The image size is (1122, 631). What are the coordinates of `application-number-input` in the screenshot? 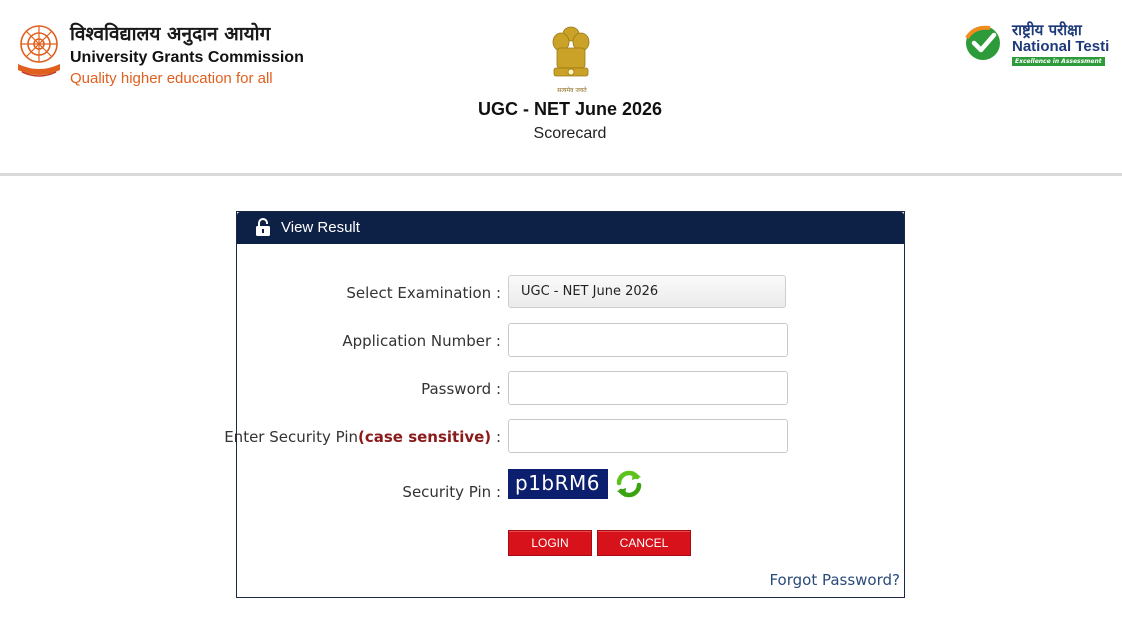 It's located at (648, 340).